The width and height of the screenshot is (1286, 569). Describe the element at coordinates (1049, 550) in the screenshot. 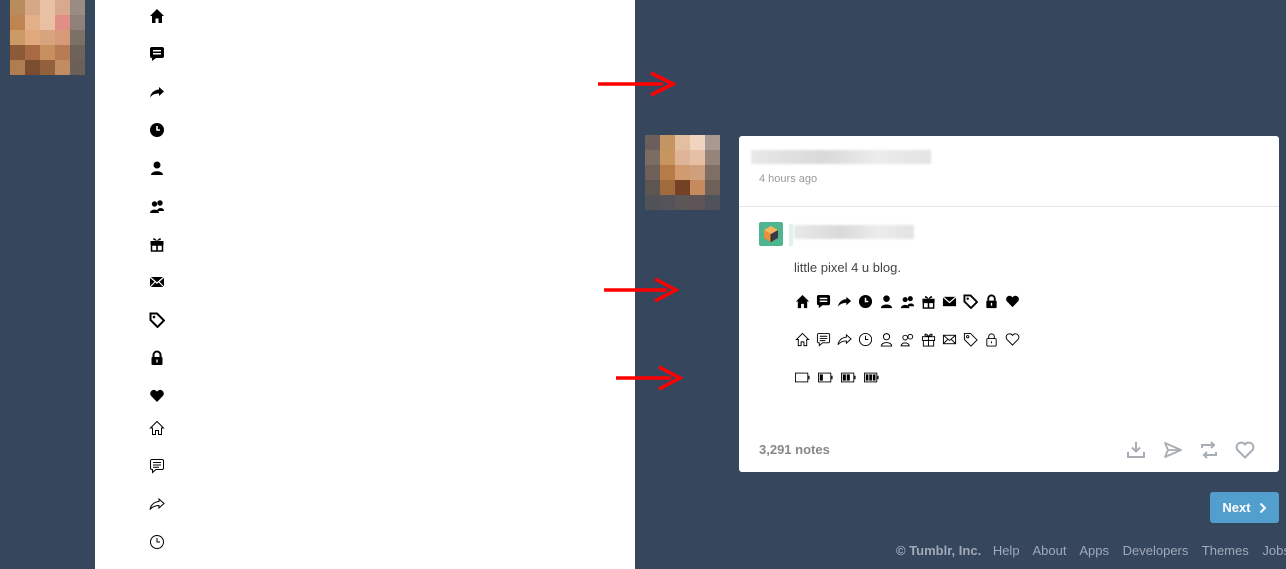

I see `footer-link-about: About` at that location.